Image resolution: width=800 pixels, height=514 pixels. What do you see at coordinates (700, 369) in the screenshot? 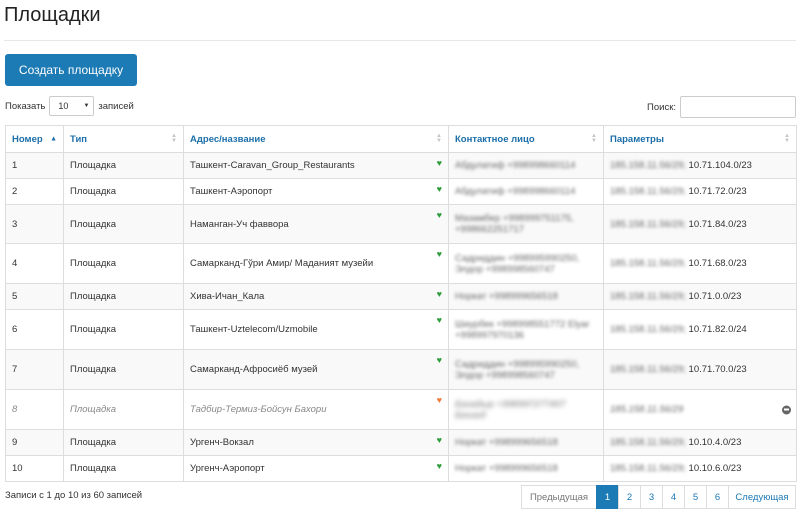
I see `cell-params: 185.158.11.56/29; 10.71.70.0/23` at bounding box center [700, 369].